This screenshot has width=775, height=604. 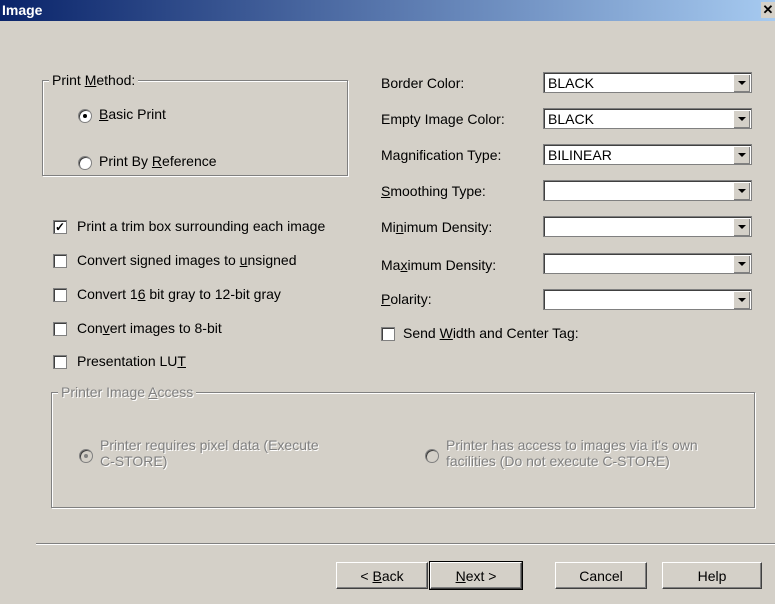 I want to click on minimum-density-select, so click(x=647, y=226).